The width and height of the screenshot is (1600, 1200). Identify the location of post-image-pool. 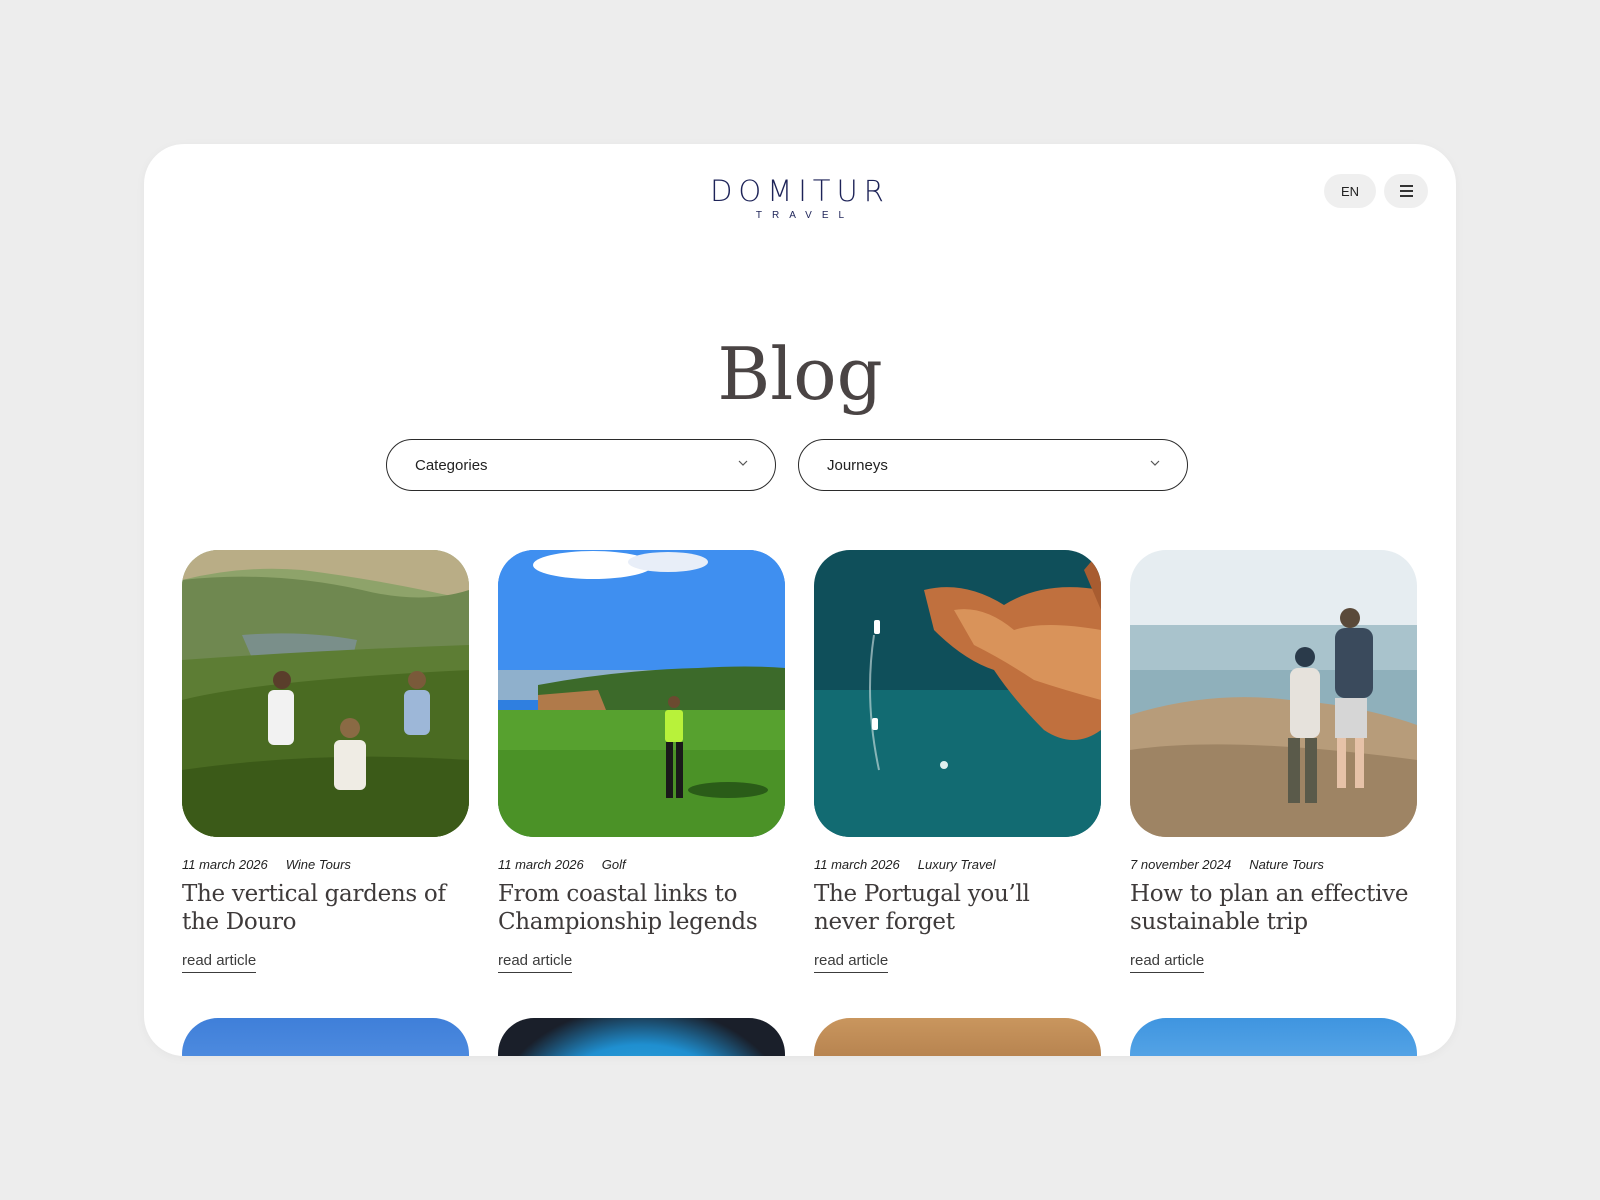
(641, 1037).